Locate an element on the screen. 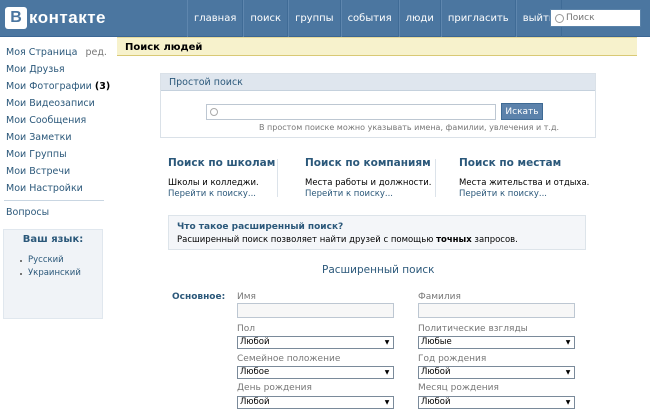  marital-select: Любое ▼ is located at coordinates (315, 372).